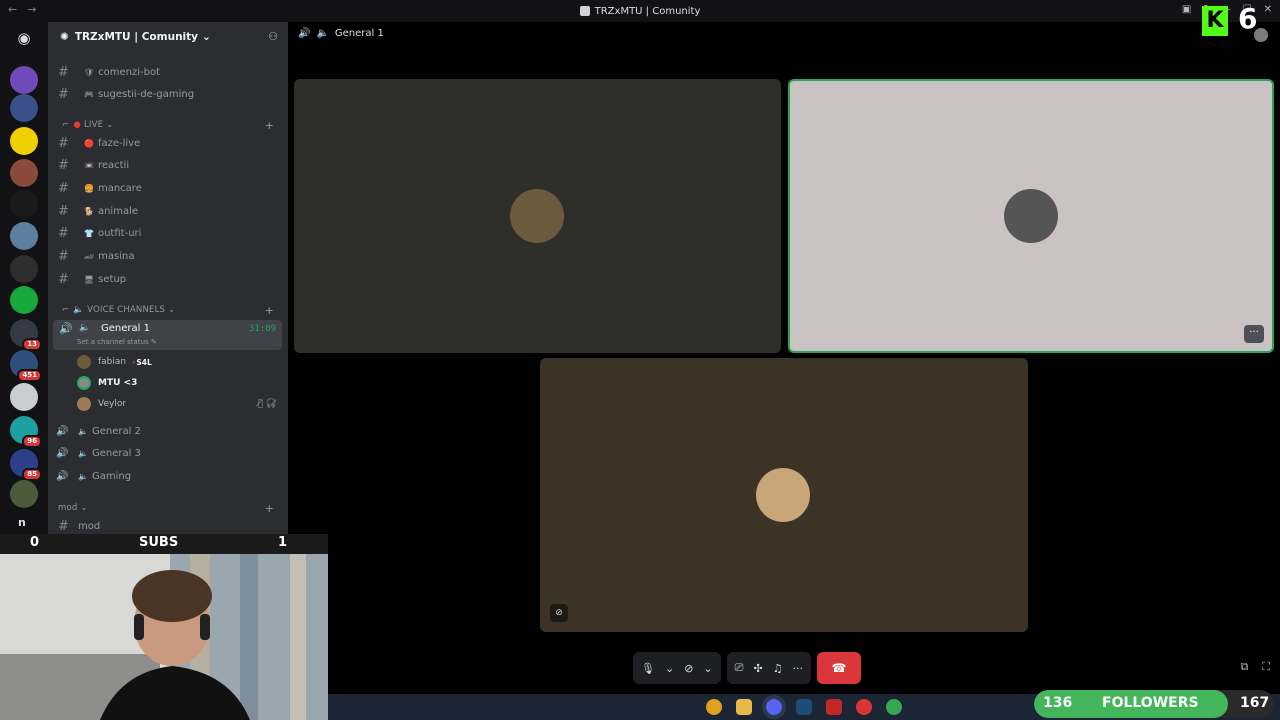 This screenshot has width=1280, height=720. What do you see at coordinates (168, 526) in the screenshot?
I see `channel-mod: # mod` at bounding box center [168, 526].